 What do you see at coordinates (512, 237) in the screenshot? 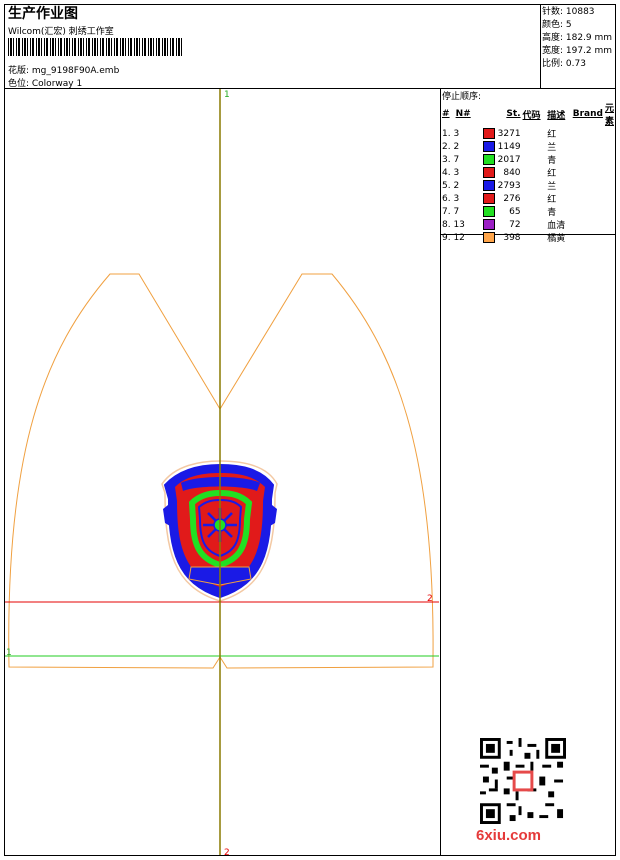
I see `row-stitches: 398` at bounding box center [512, 237].